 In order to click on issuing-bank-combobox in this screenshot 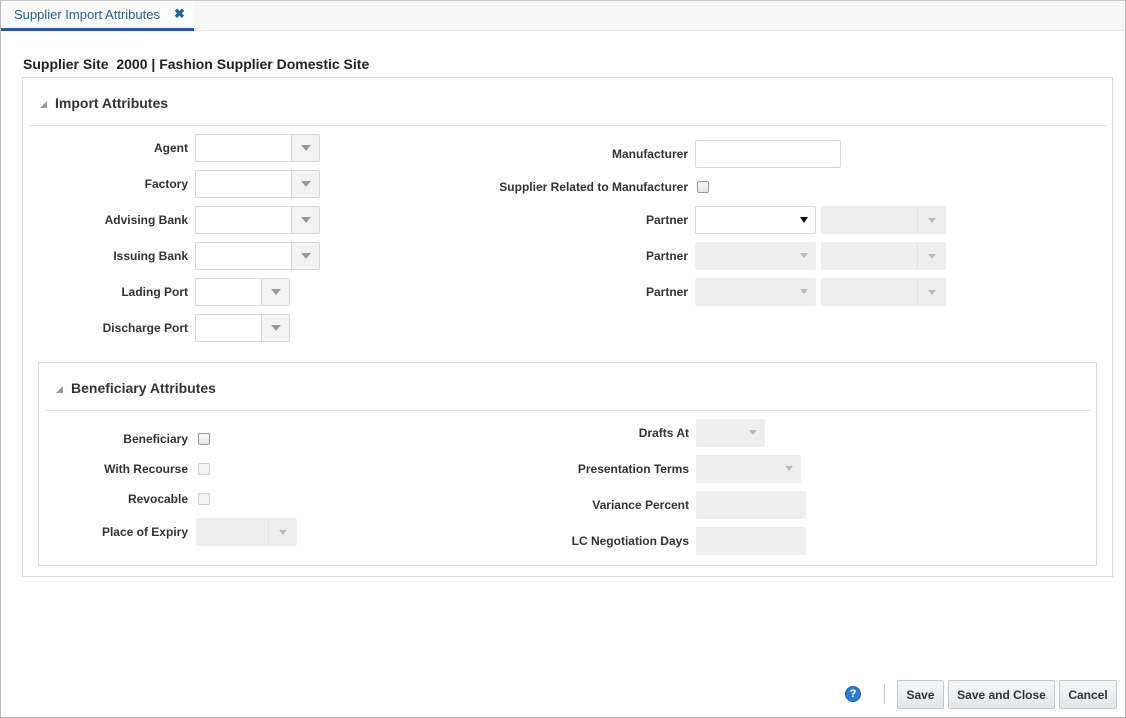, I will do `click(257, 256)`.